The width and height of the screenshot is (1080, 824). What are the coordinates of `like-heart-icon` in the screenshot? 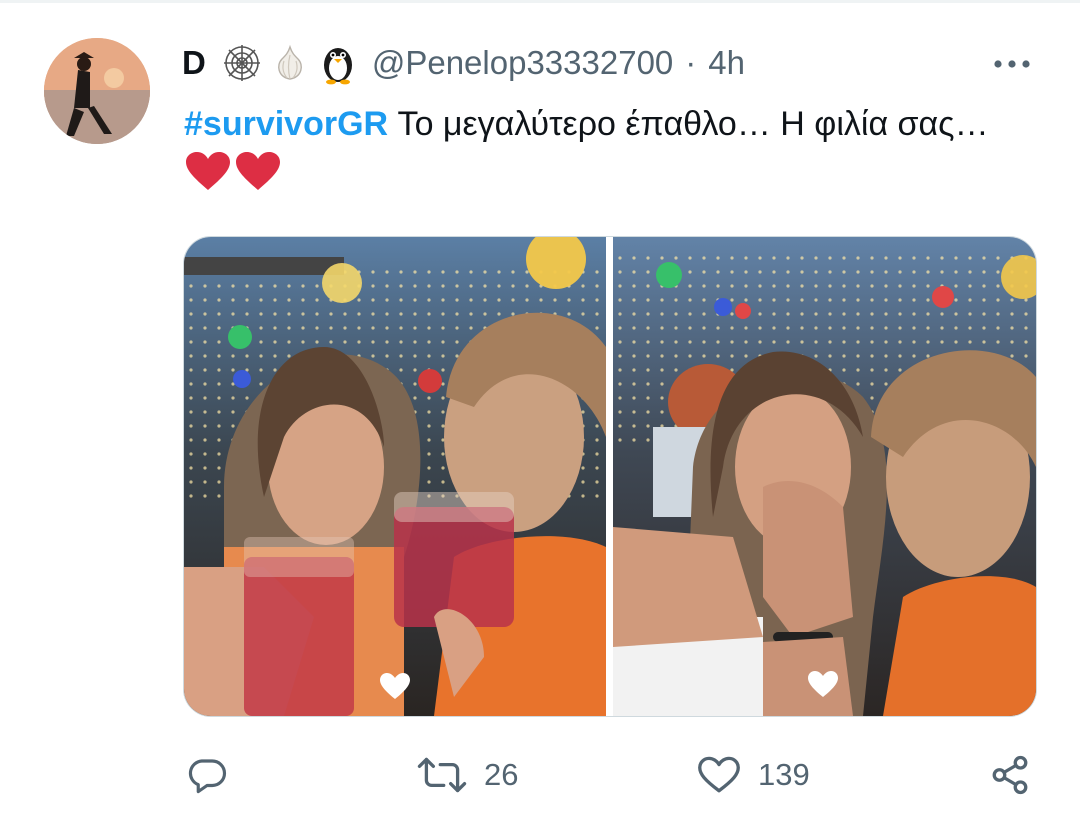 It's located at (719, 774).